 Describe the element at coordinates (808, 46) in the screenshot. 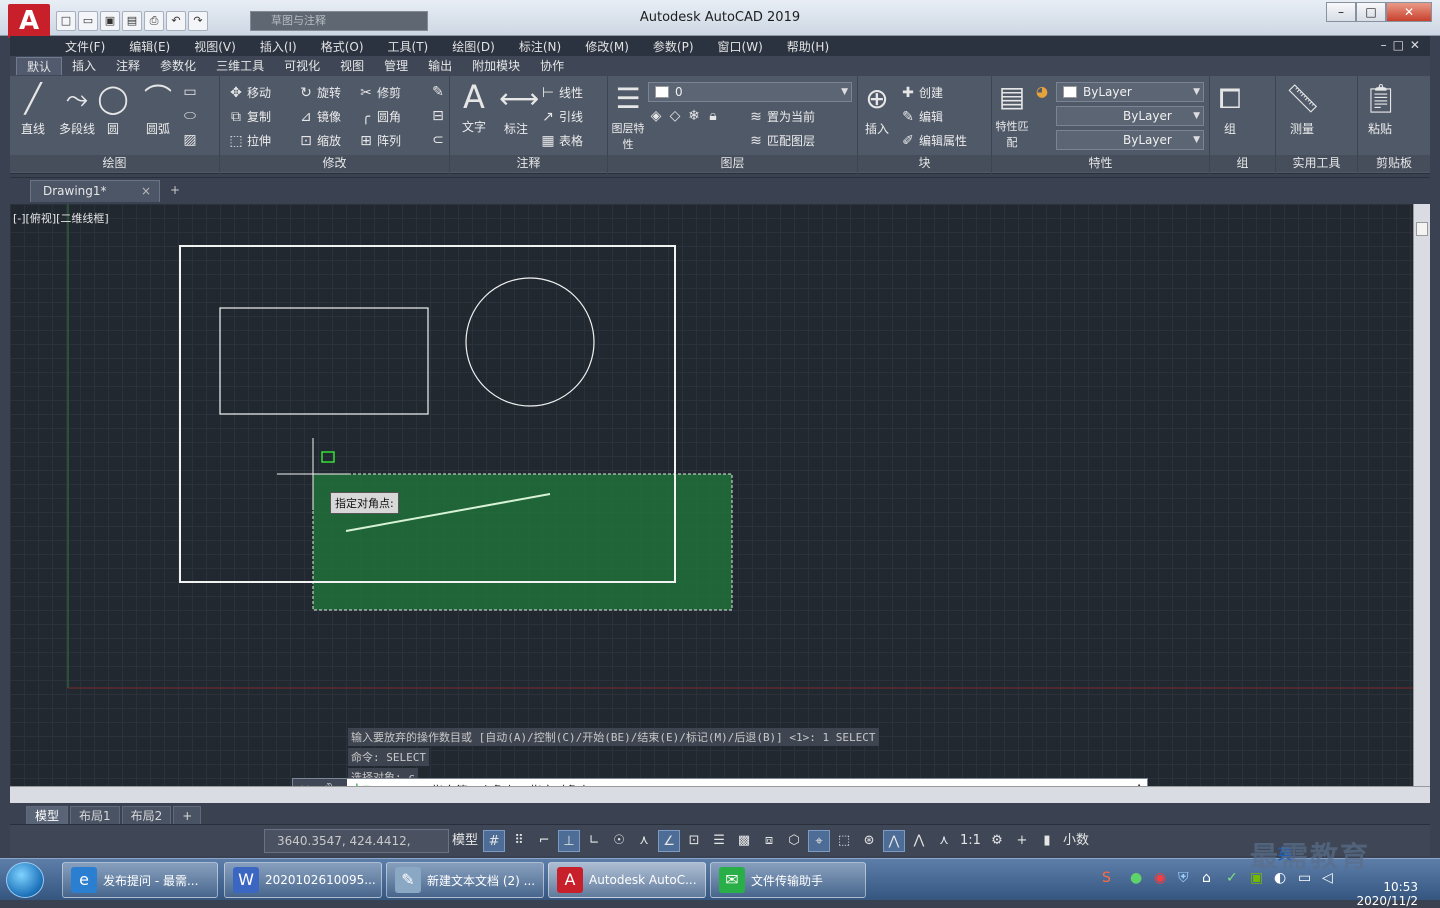

I see `menu-help: 帮助(H)` at that location.